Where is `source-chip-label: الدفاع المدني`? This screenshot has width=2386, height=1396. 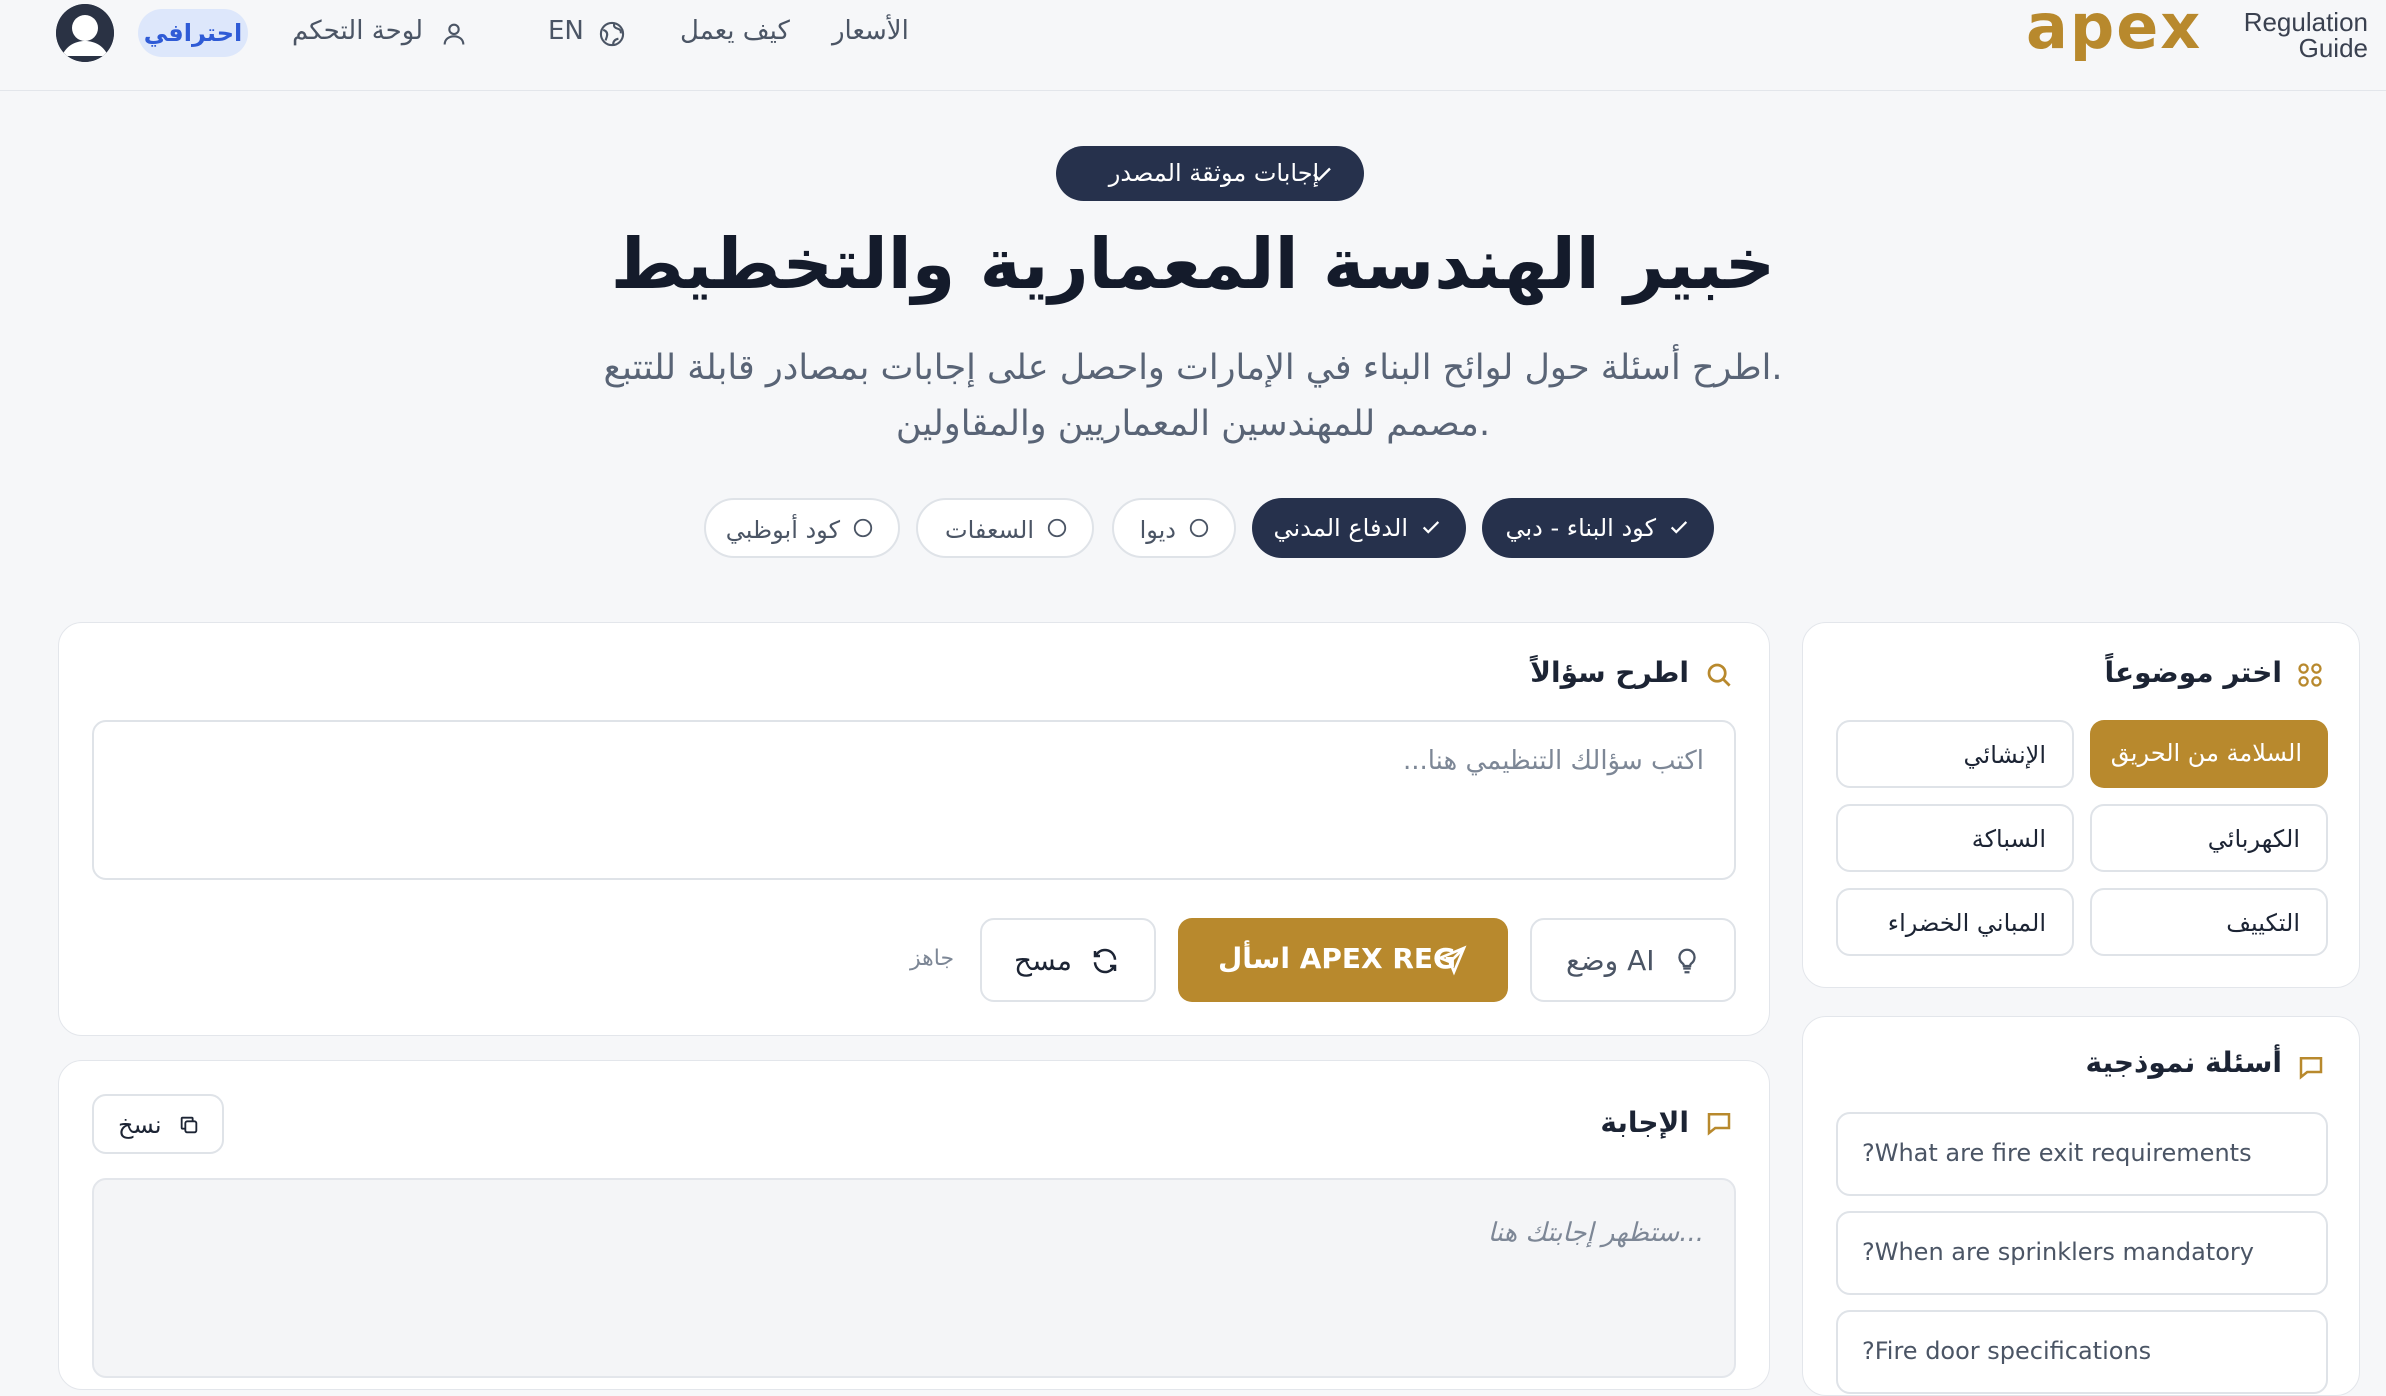
source-chip-label: الدفاع المدني is located at coordinates (1340, 528).